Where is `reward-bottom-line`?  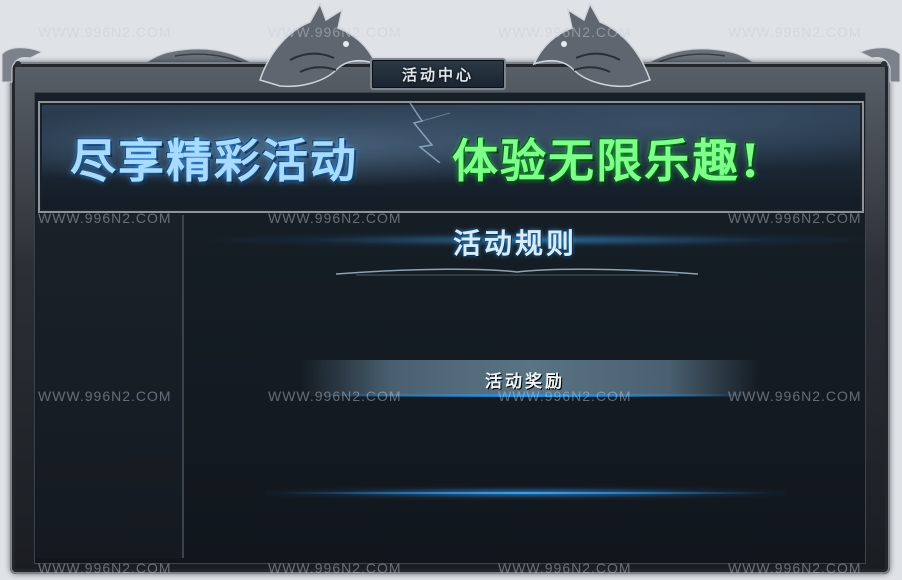 reward-bottom-line is located at coordinates (525, 493).